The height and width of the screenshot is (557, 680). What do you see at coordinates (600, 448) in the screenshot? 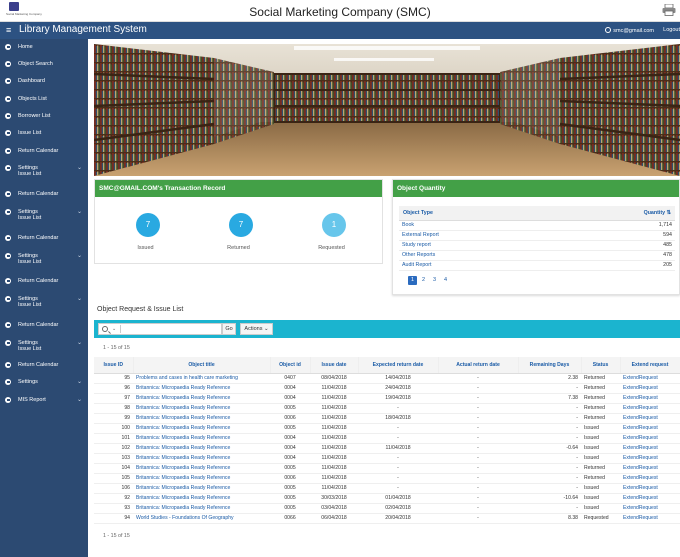
I see `status: Issued` at bounding box center [600, 448].